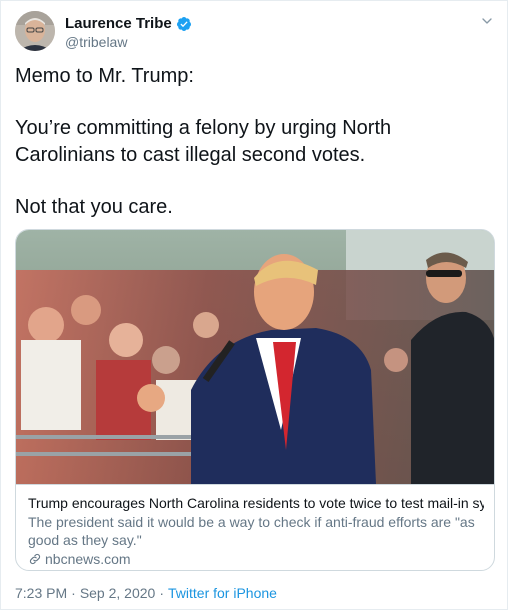  Describe the element at coordinates (256, 559) in the screenshot. I see `link-domain-row: nbcnews.com` at that location.